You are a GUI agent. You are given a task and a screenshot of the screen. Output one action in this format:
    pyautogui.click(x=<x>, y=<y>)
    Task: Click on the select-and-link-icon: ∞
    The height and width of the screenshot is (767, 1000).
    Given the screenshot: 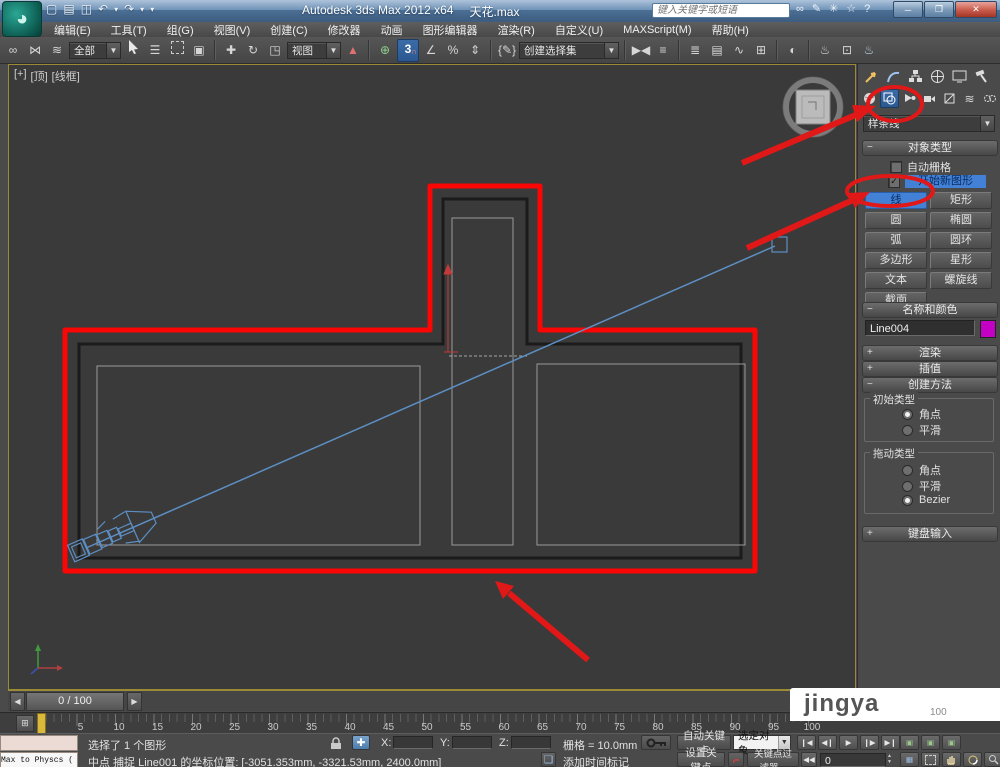 What is the action you would take?
    pyautogui.click(x=13, y=50)
    